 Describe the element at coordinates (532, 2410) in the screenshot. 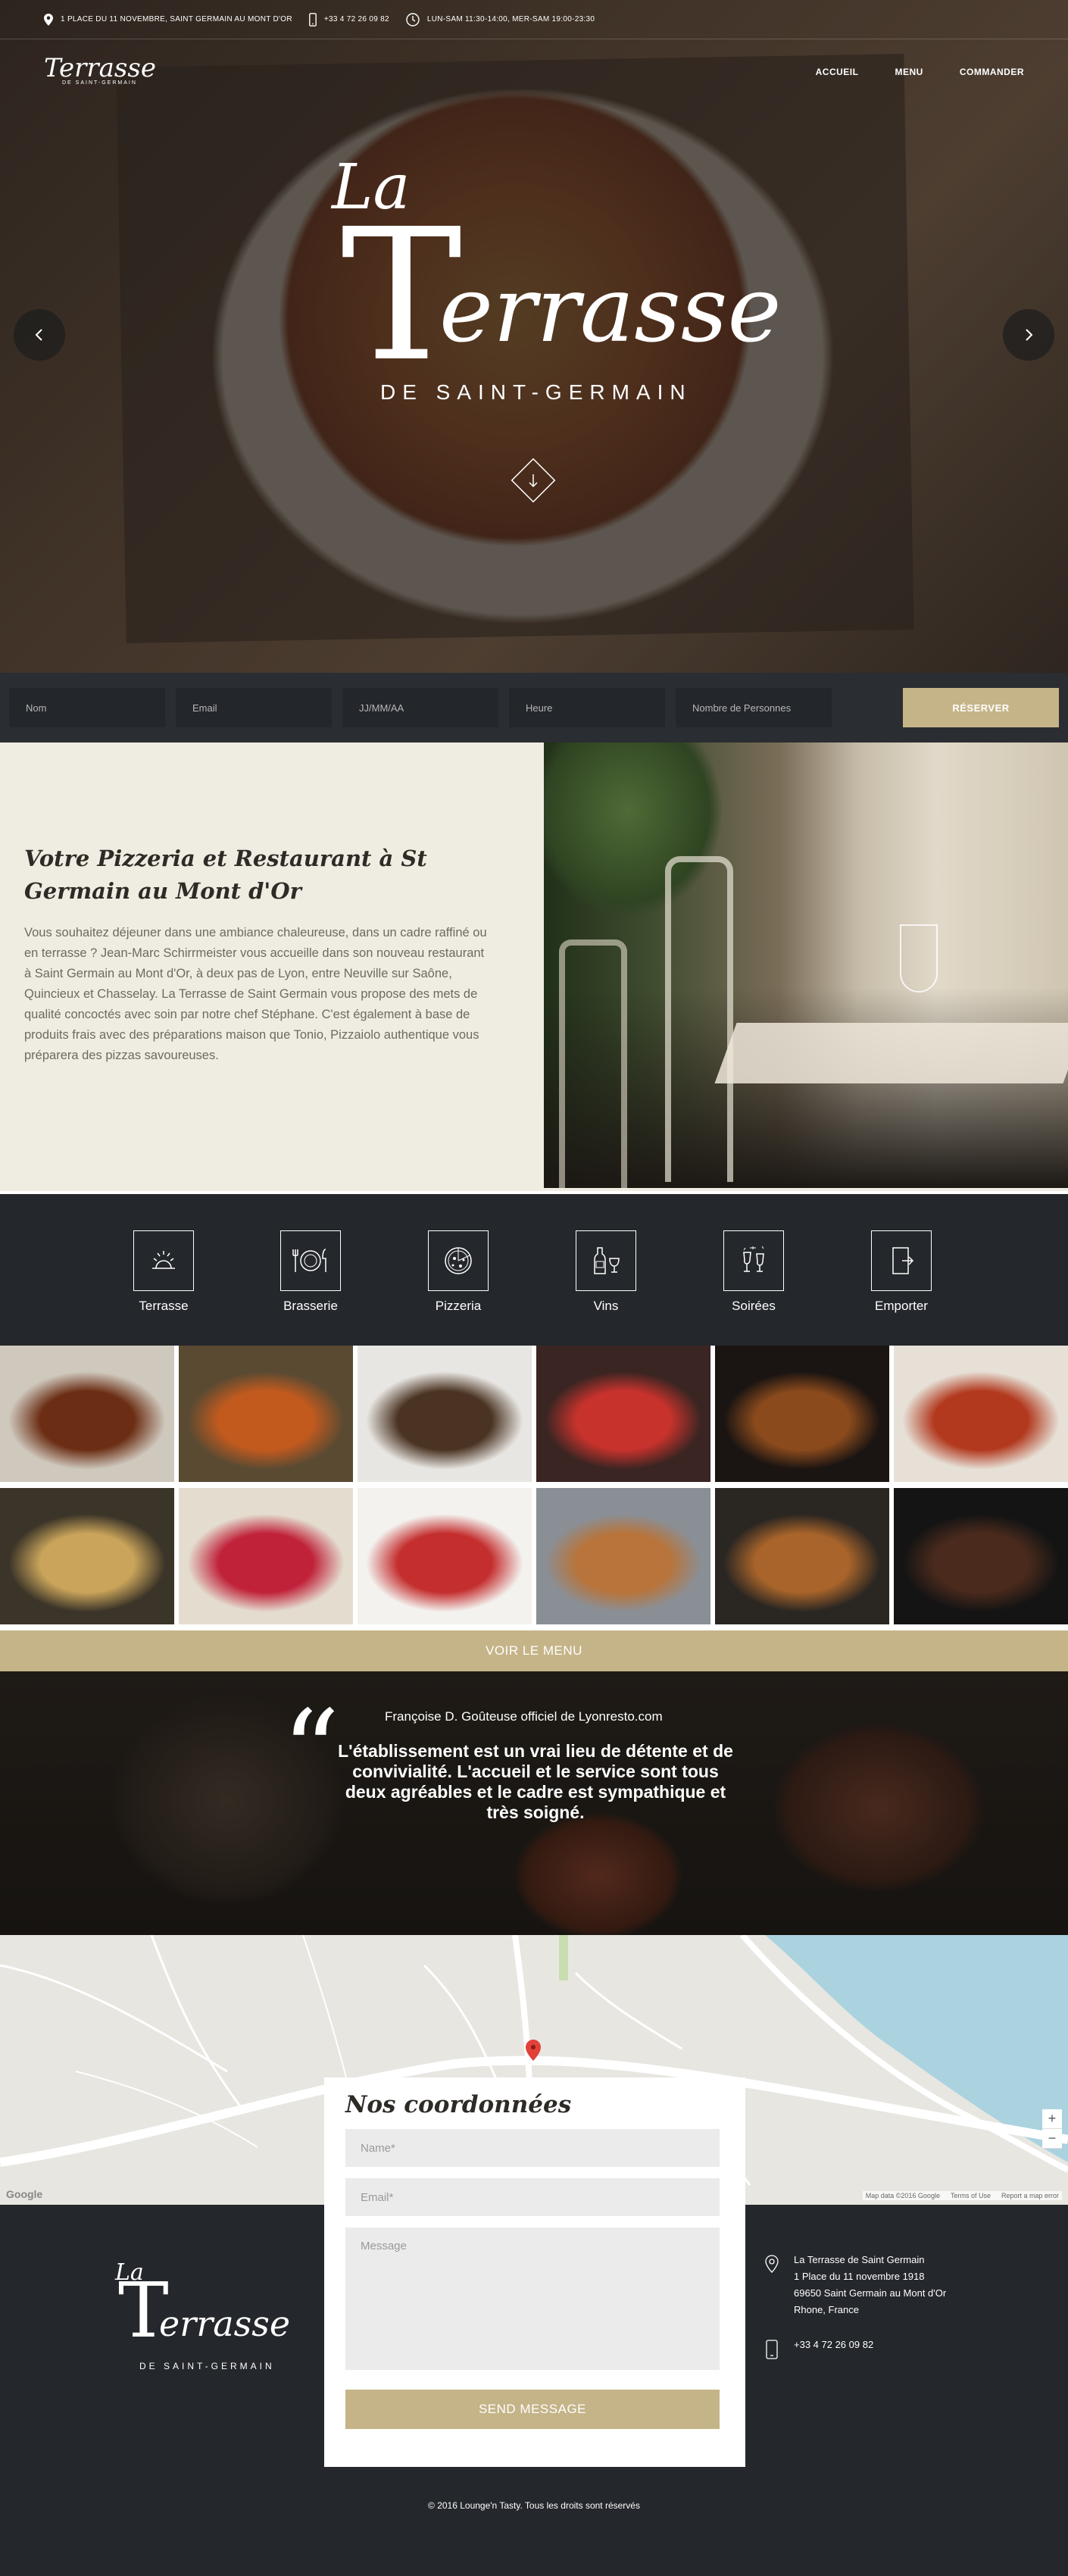

I see `send-message-button: SEND MESSAGE` at that location.